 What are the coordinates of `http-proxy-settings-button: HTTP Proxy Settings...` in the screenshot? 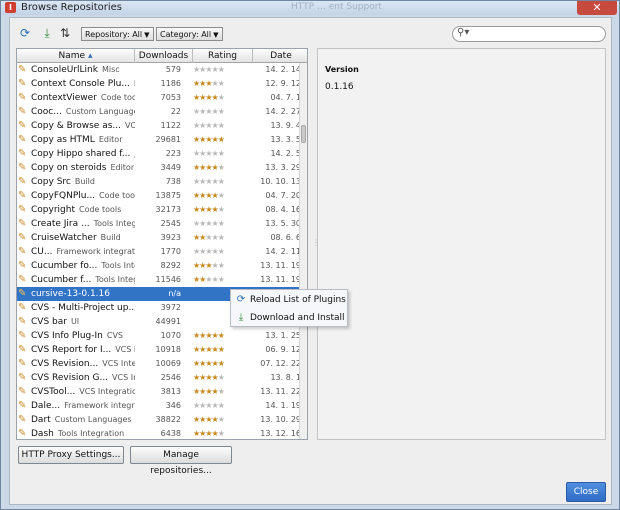 It's located at (71, 455).